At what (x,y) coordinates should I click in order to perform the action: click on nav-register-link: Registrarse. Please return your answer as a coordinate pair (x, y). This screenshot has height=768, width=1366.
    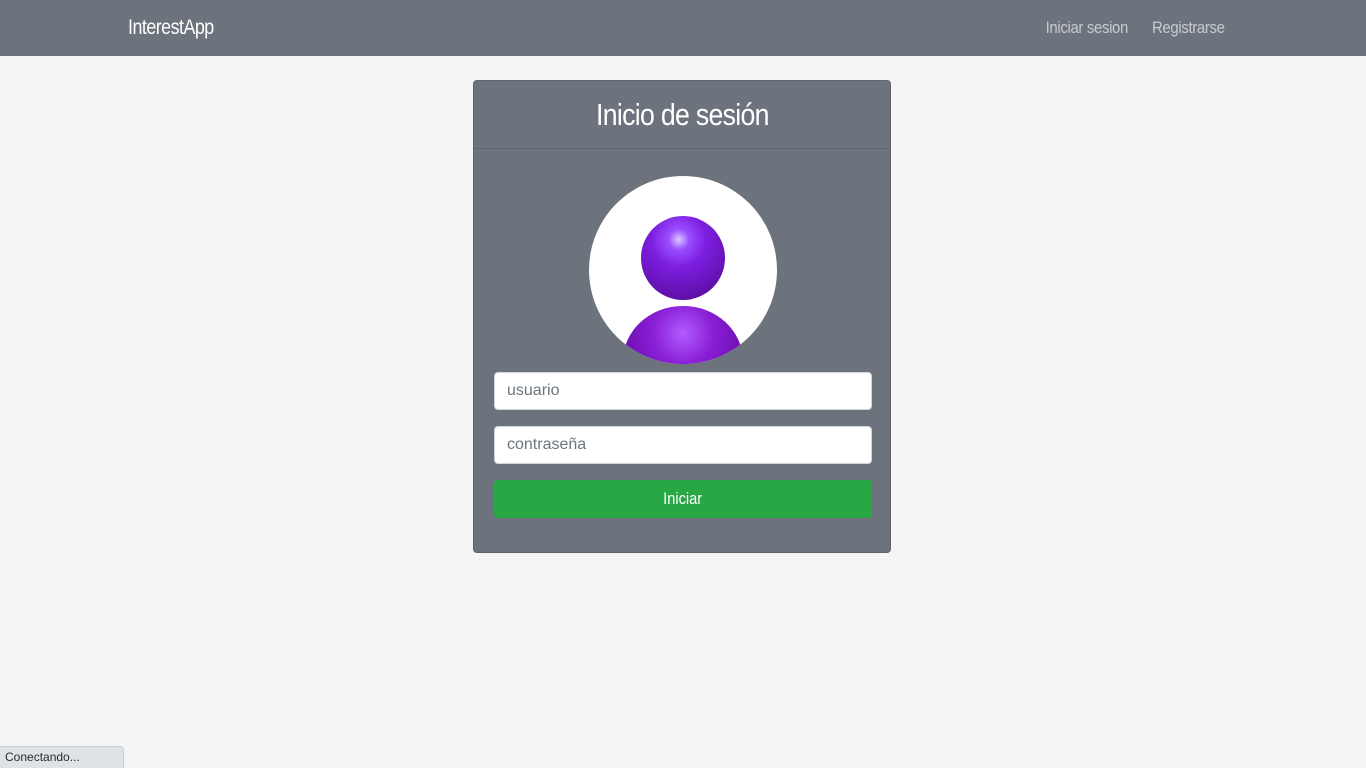
    Looking at the image, I should click on (1188, 28).